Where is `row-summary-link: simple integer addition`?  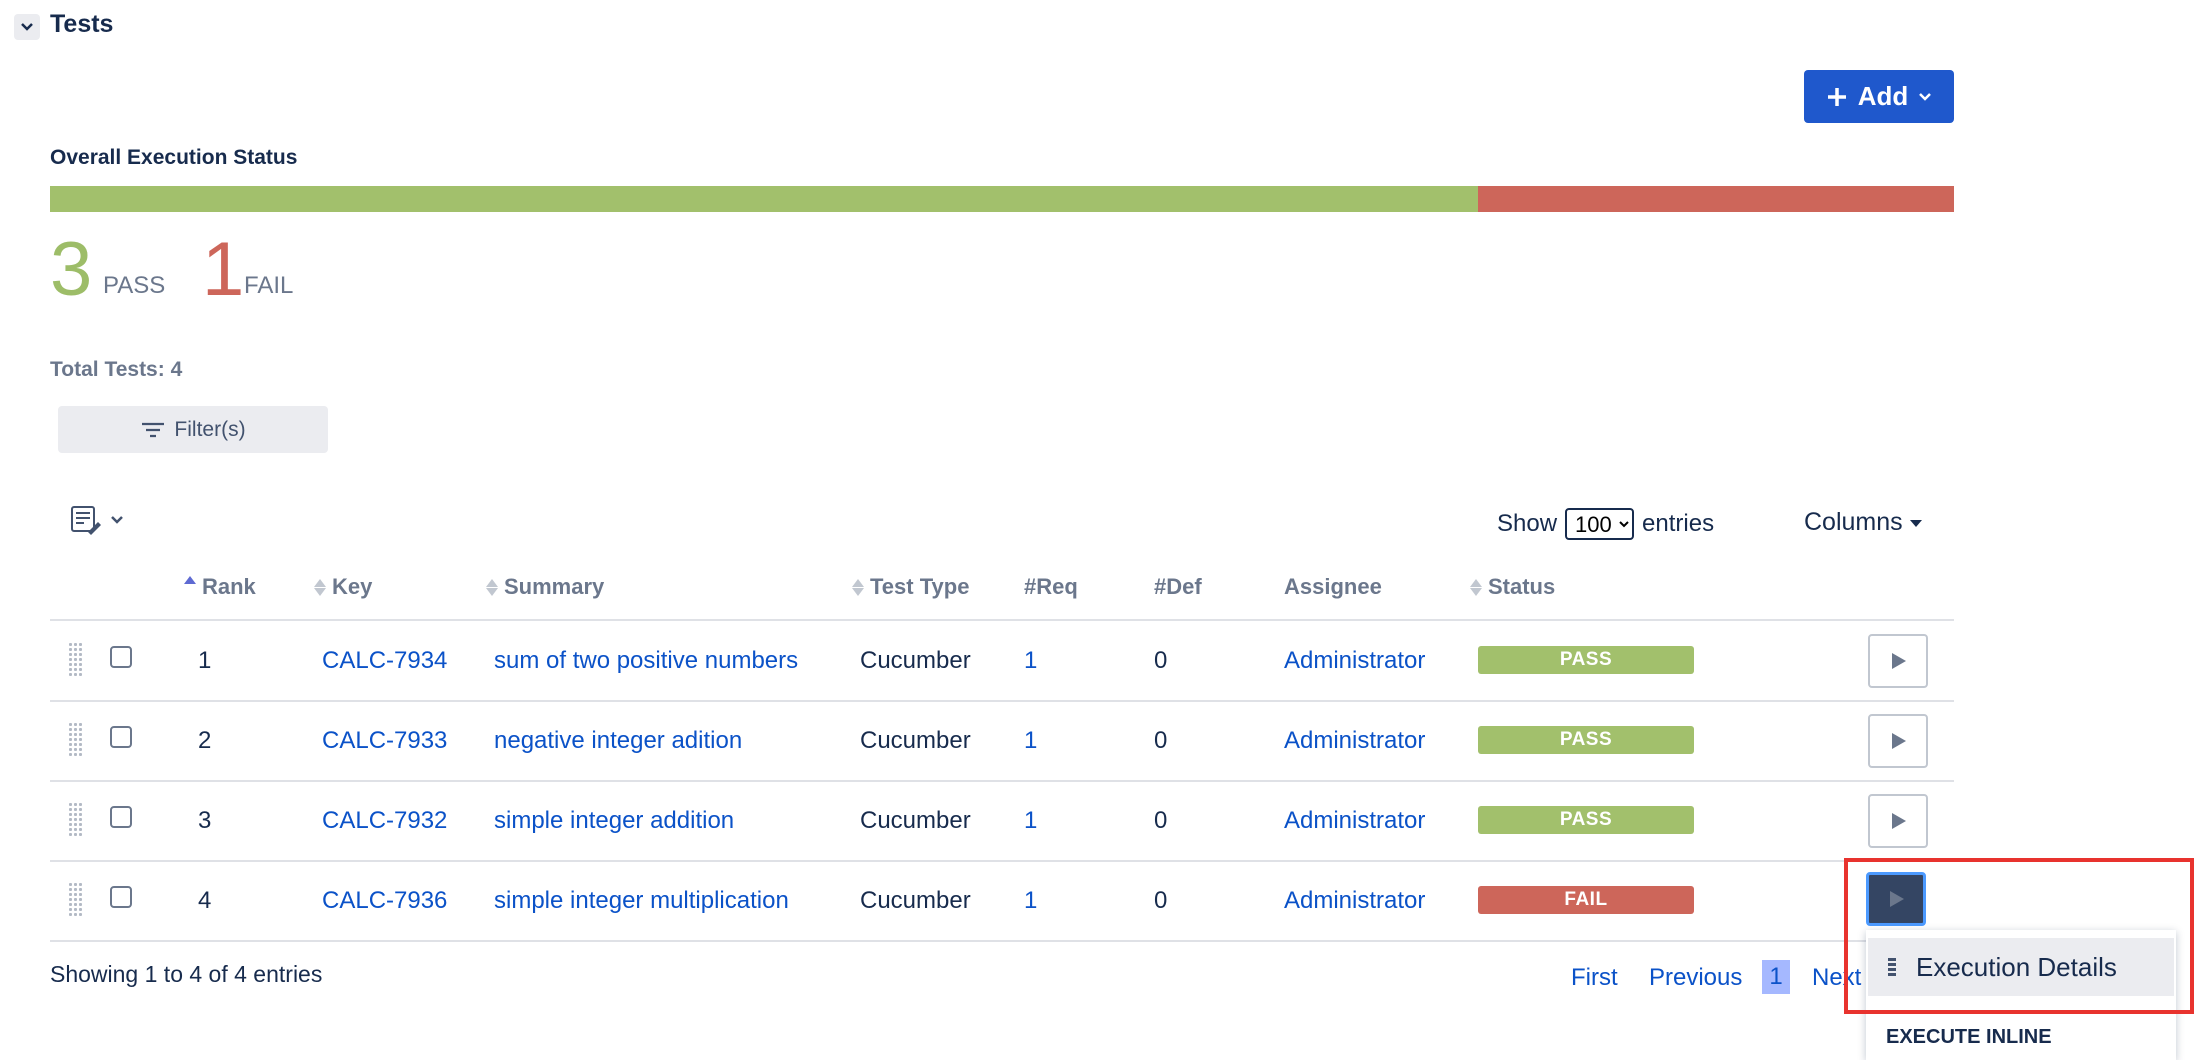 row-summary-link: simple integer addition is located at coordinates (614, 821).